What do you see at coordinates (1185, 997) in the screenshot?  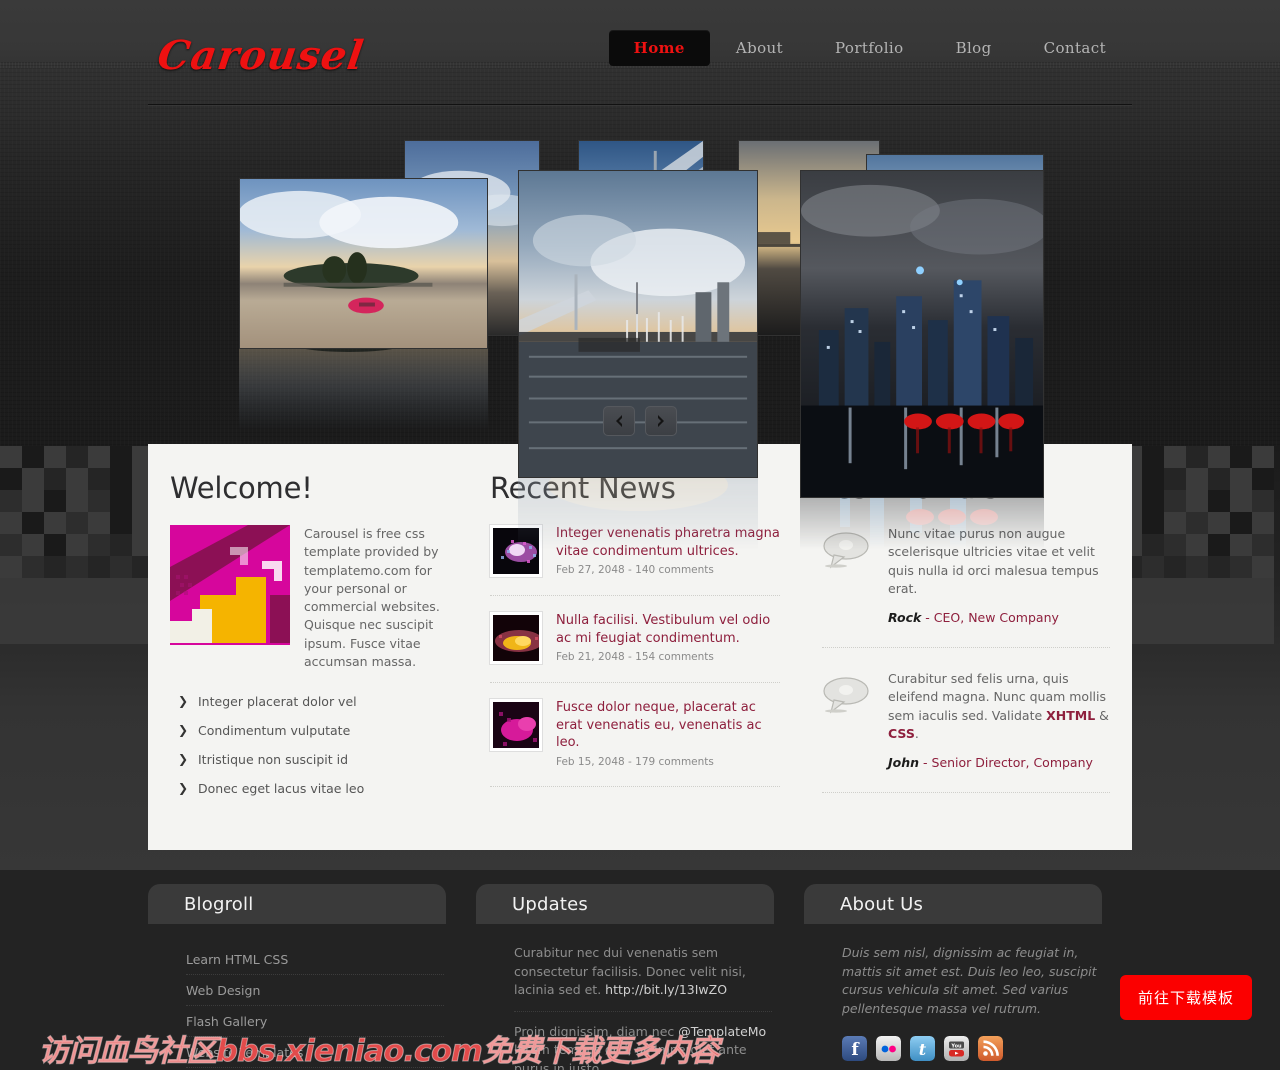 I see `download-template-button: 前往下载模板` at bounding box center [1185, 997].